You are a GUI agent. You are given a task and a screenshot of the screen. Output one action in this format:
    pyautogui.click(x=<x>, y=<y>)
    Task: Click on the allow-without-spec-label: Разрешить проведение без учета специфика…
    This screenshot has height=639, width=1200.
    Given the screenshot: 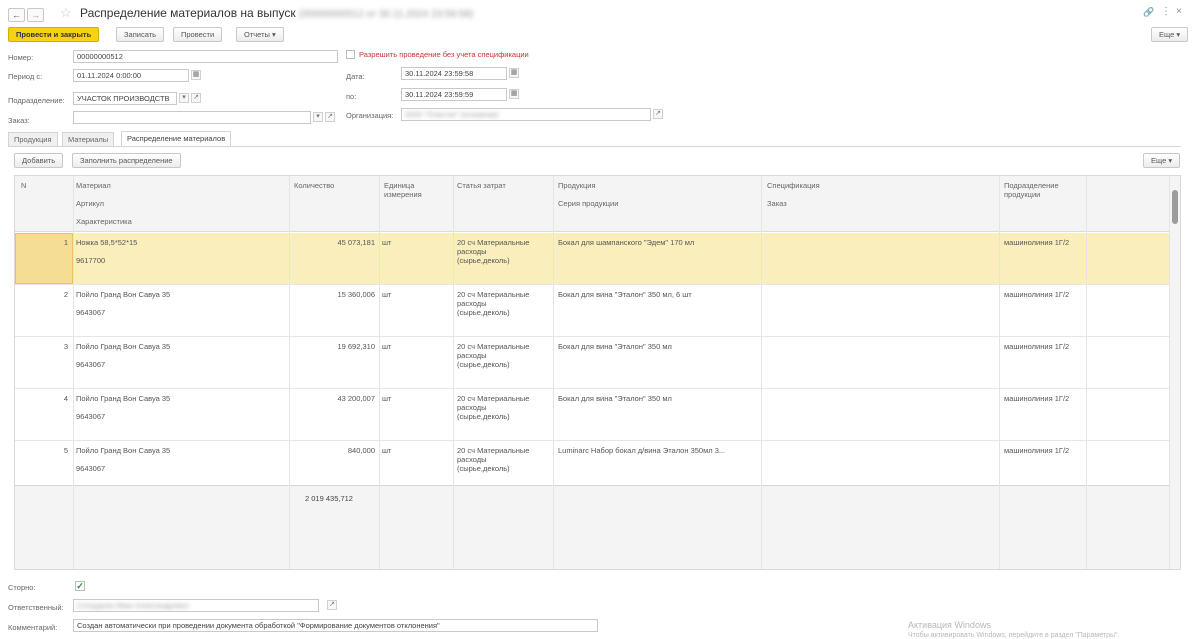 What is the action you would take?
    pyautogui.click(x=444, y=54)
    